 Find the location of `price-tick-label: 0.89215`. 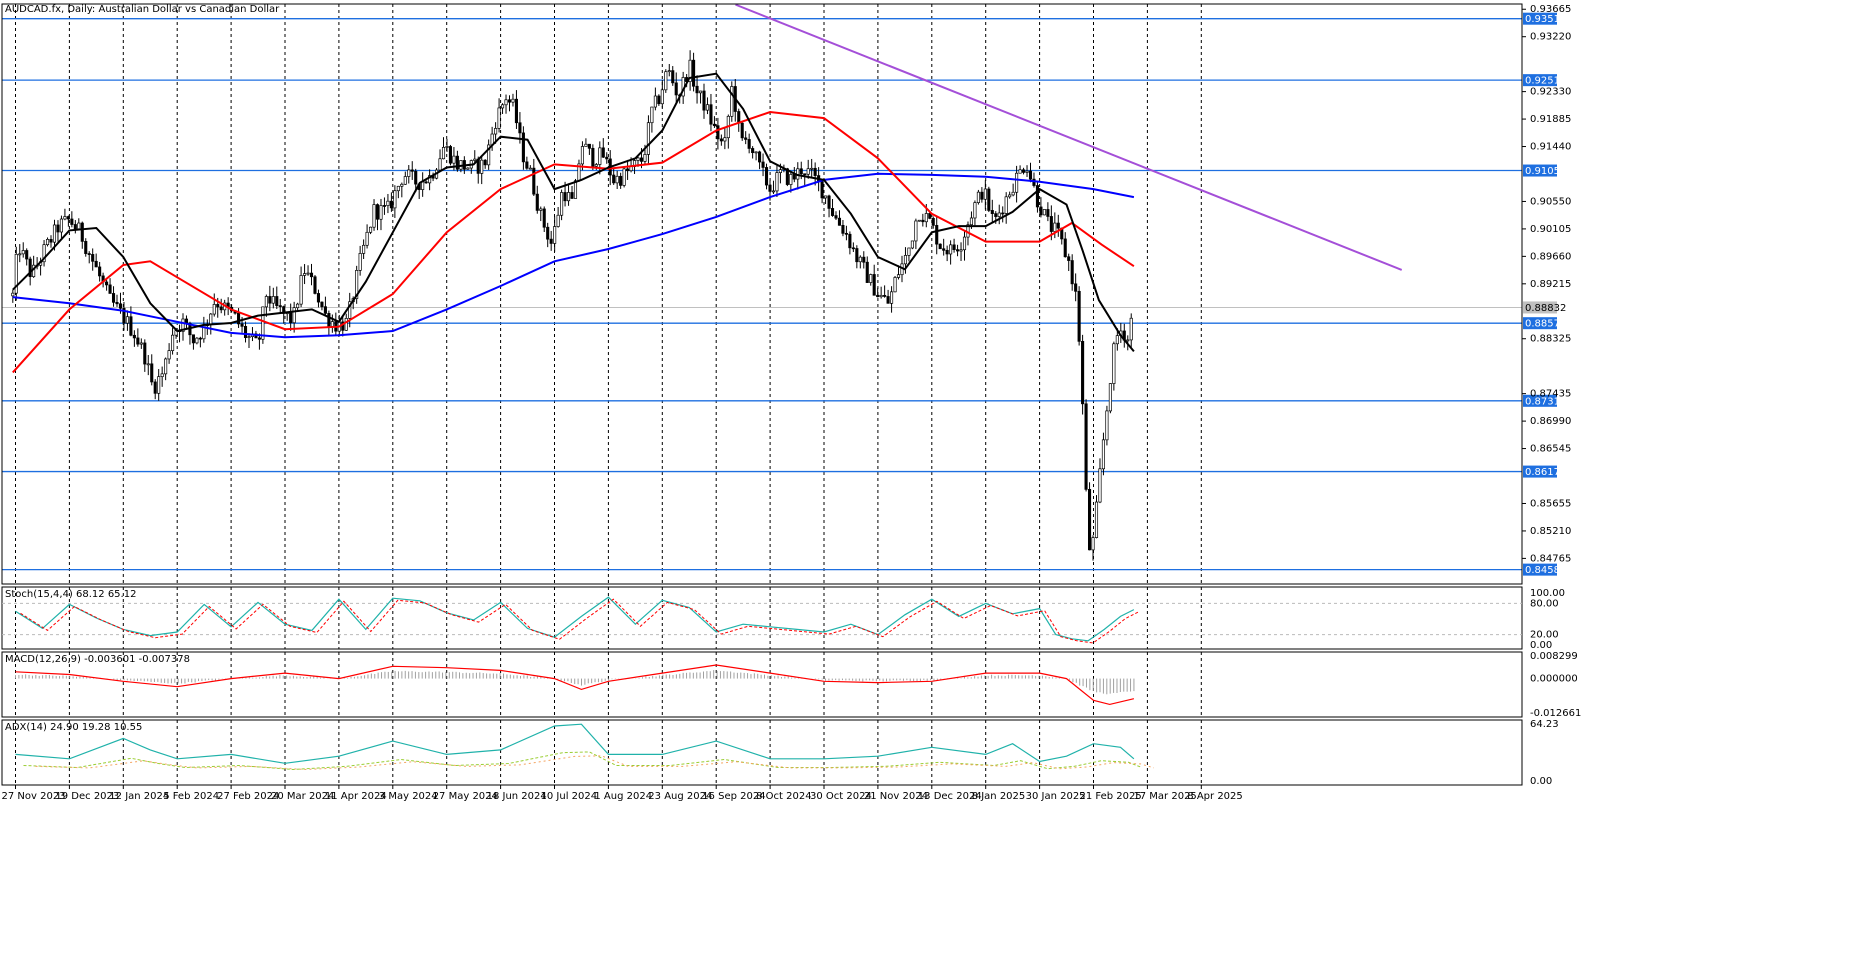

price-tick-label: 0.89215 is located at coordinates (1550, 284).